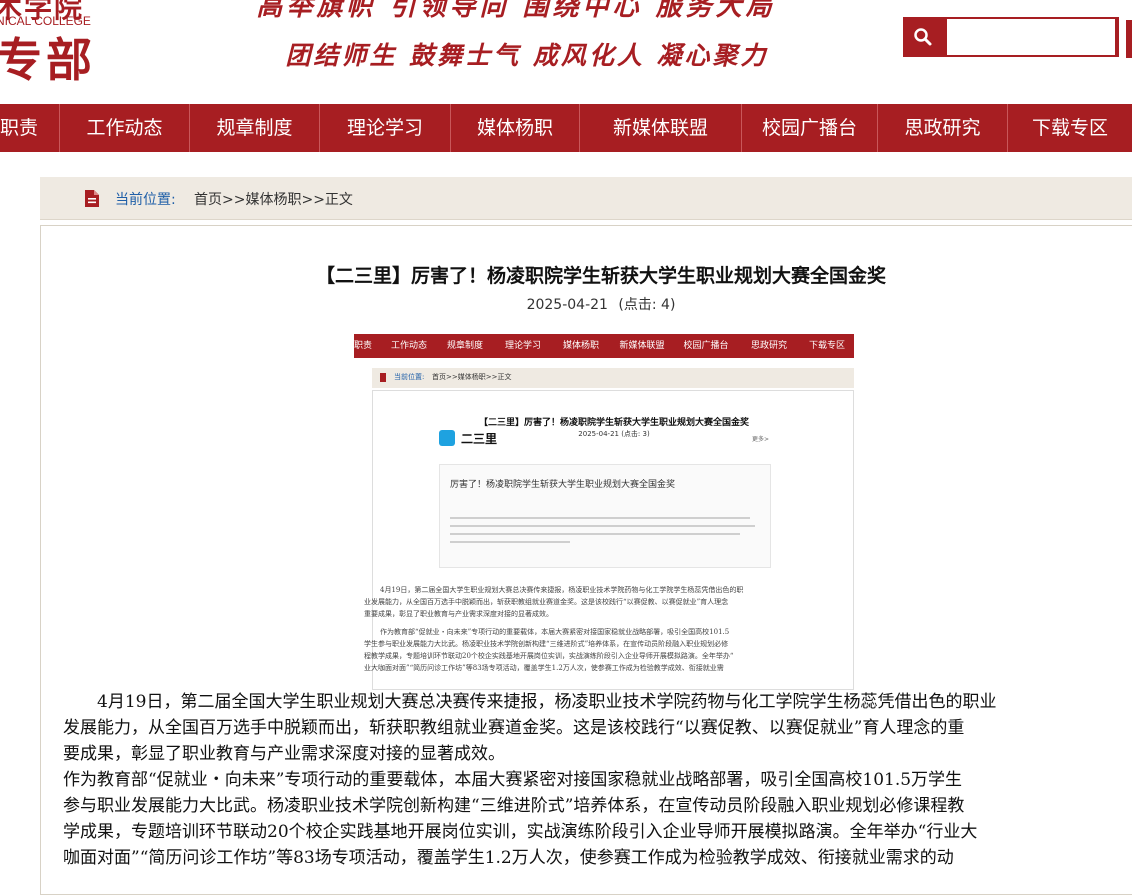 Image resolution: width=1132 pixels, height=895 pixels. I want to click on embedded-nav-item: 理论学习, so click(522, 346).